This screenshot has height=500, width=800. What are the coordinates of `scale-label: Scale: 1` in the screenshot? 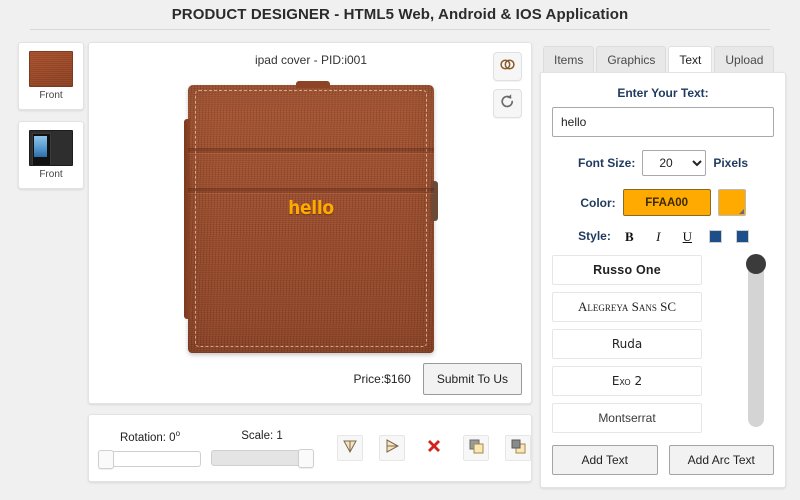 It's located at (262, 436).